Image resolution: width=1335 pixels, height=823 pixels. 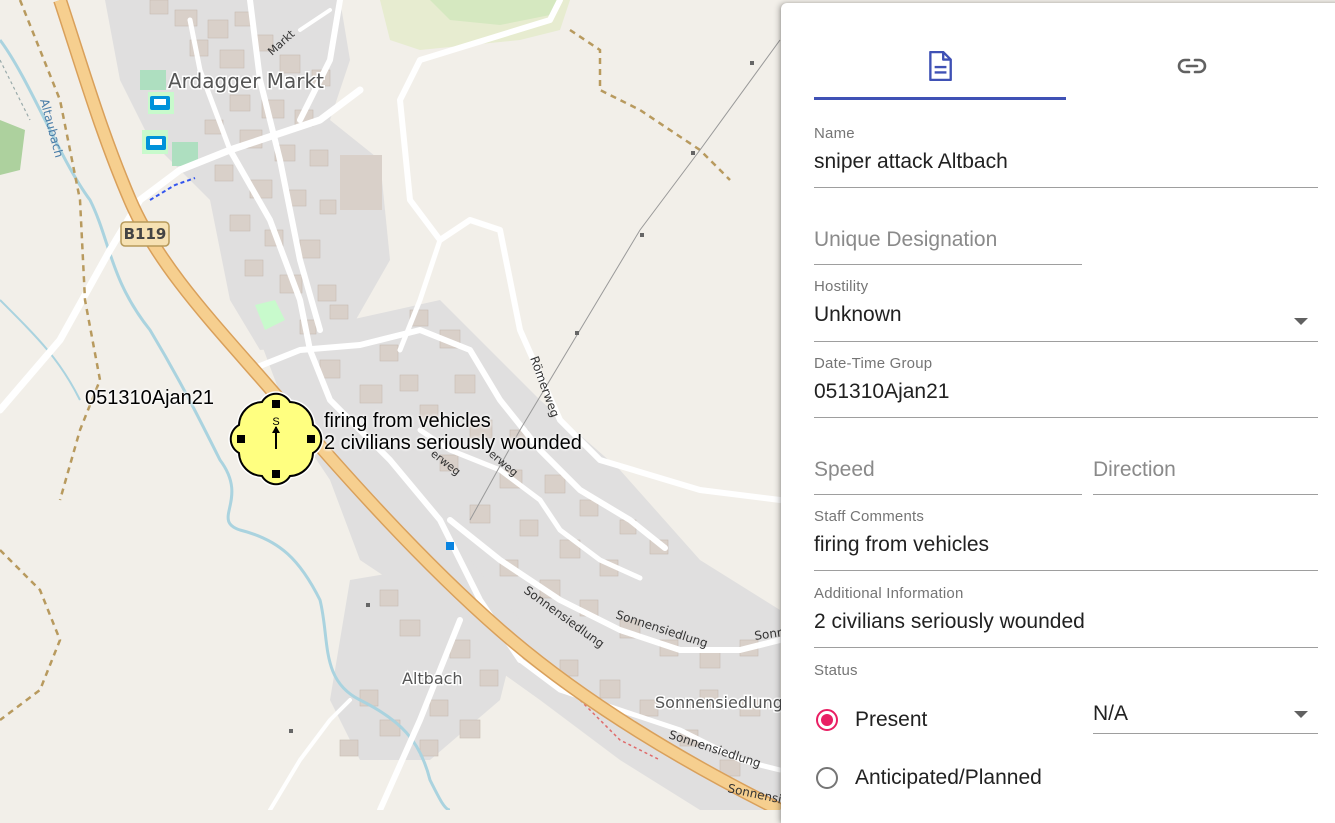 What do you see at coordinates (1111, 713) in the screenshot?
I see `status-modifier-value: N/A` at bounding box center [1111, 713].